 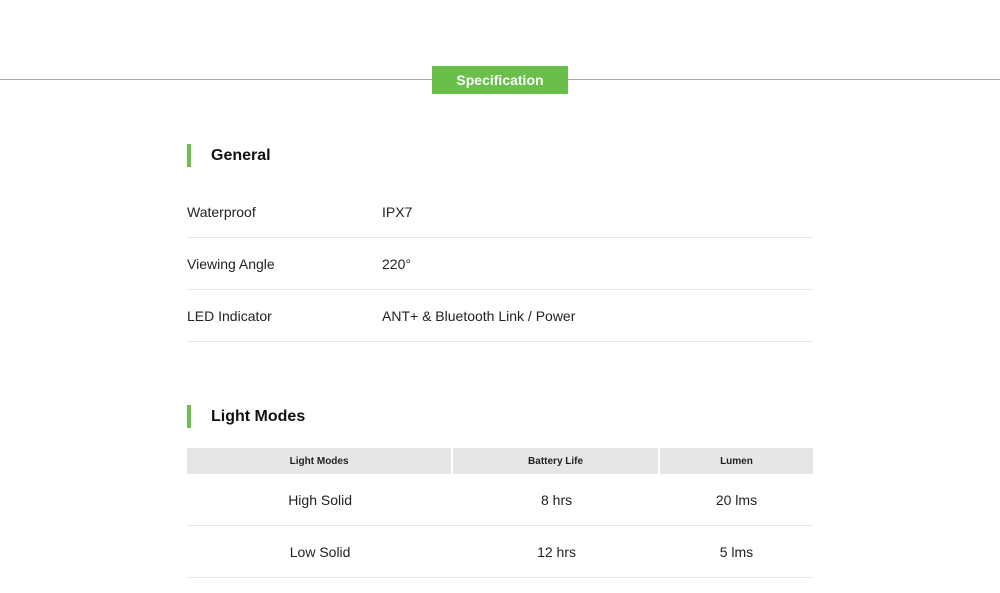 I want to click on table-cell-lumen: 5 lms, so click(x=736, y=552).